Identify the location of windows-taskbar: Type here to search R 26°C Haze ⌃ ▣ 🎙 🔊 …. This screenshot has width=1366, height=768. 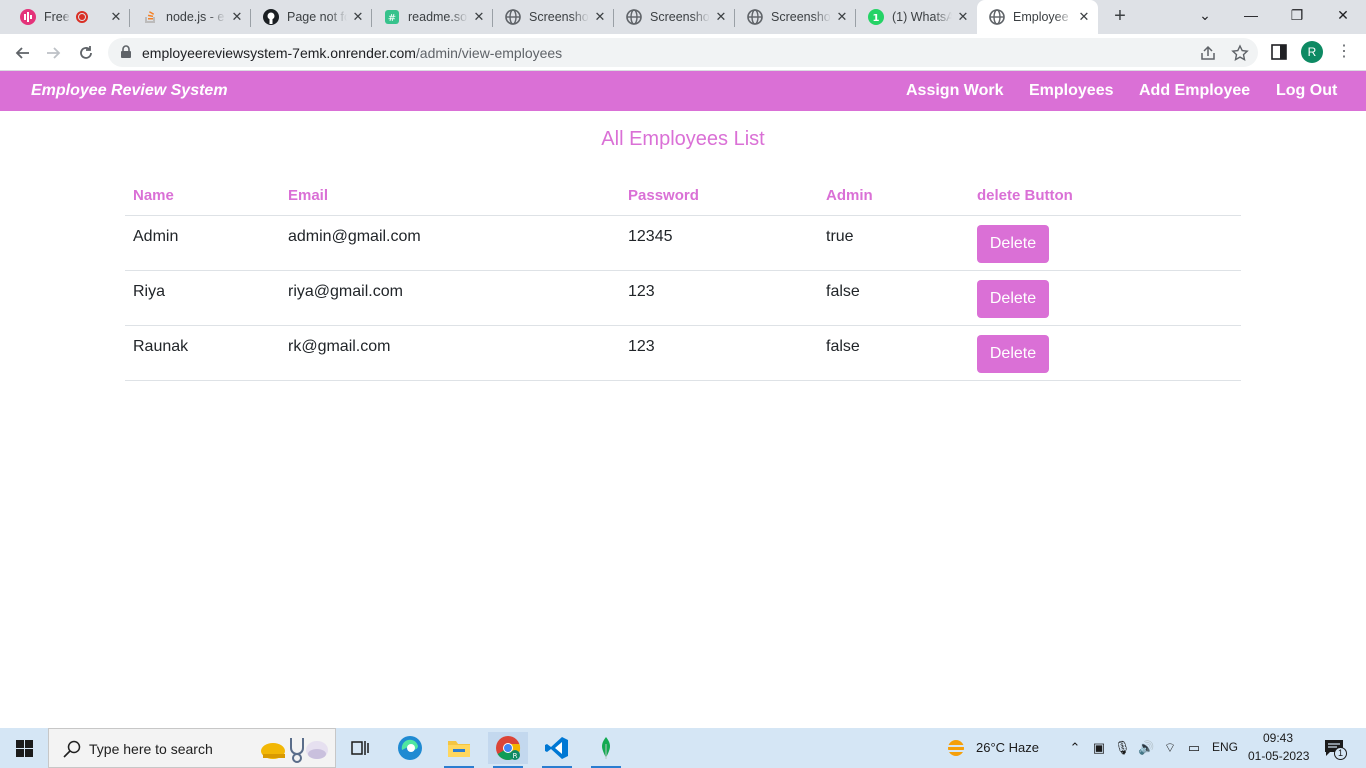
(683, 748).